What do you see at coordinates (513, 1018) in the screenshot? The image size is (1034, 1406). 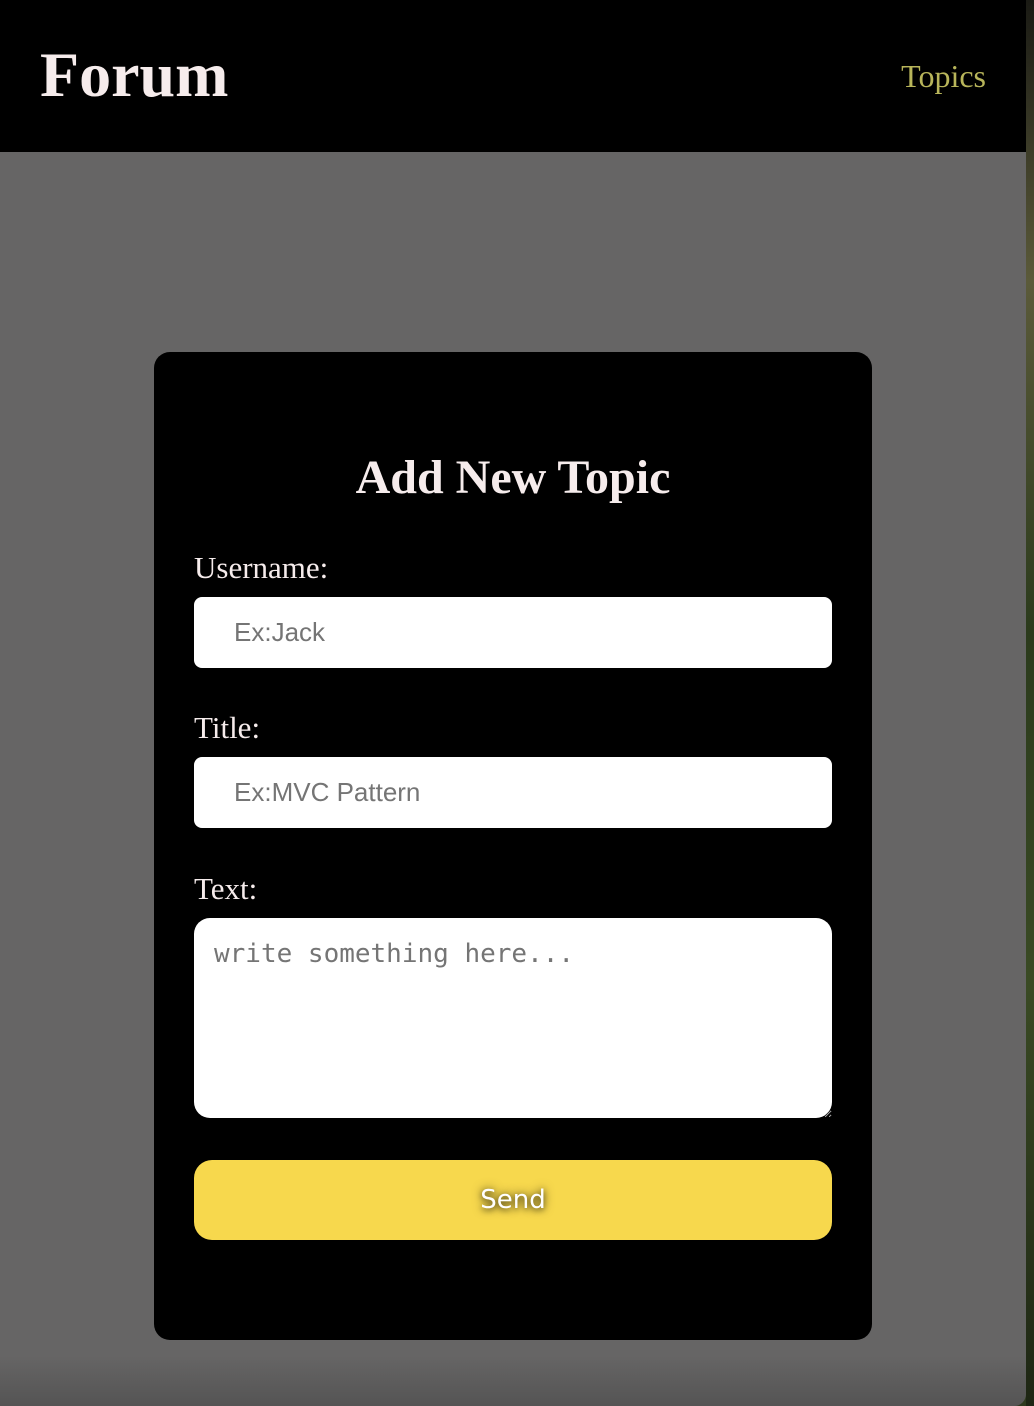 I see `text-textarea` at bounding box center [513, 1018].